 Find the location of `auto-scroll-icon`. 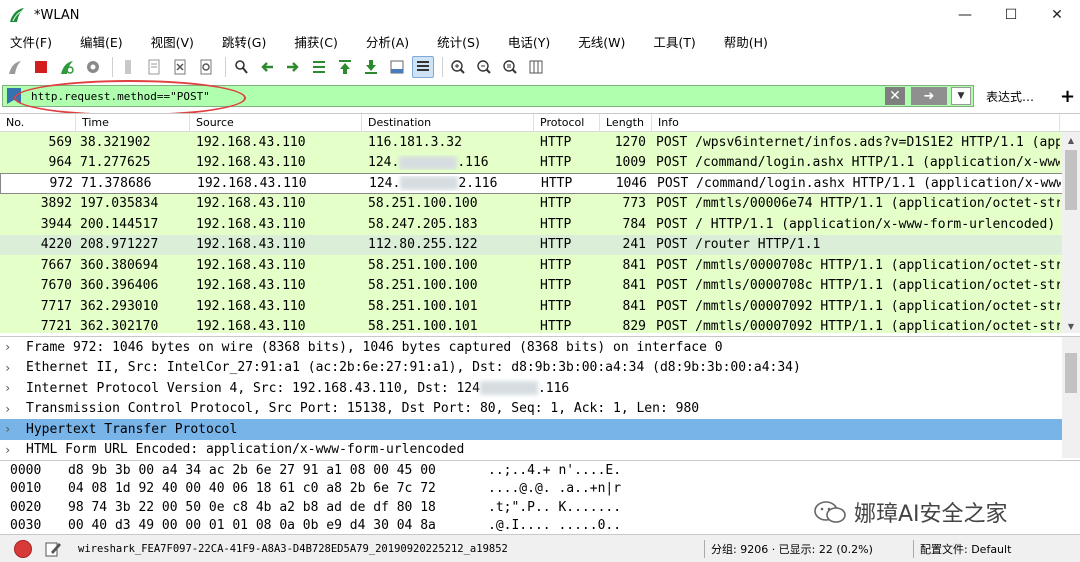

auto-scroll-icon is located at coordinates (397, 67).